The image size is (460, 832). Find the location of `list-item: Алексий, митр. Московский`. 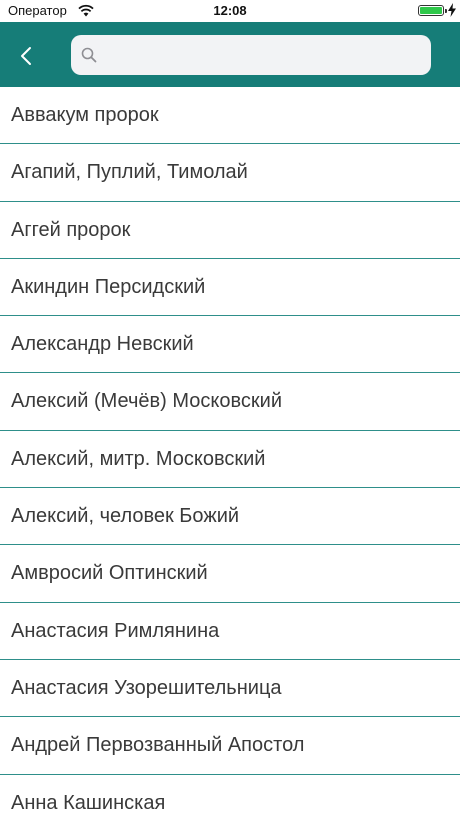

list-item: Алексий, митр. Московский is located at coordinates (230, 460).